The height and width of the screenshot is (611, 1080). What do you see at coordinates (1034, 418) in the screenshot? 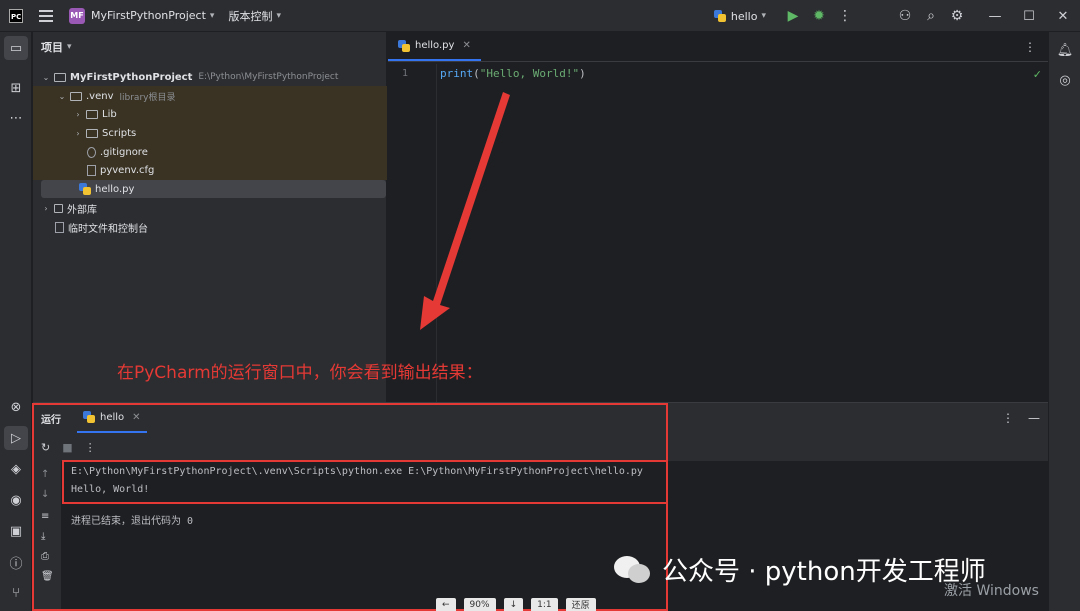
I see `hide-panel-icon: —` at bounding box center [1034, 418].